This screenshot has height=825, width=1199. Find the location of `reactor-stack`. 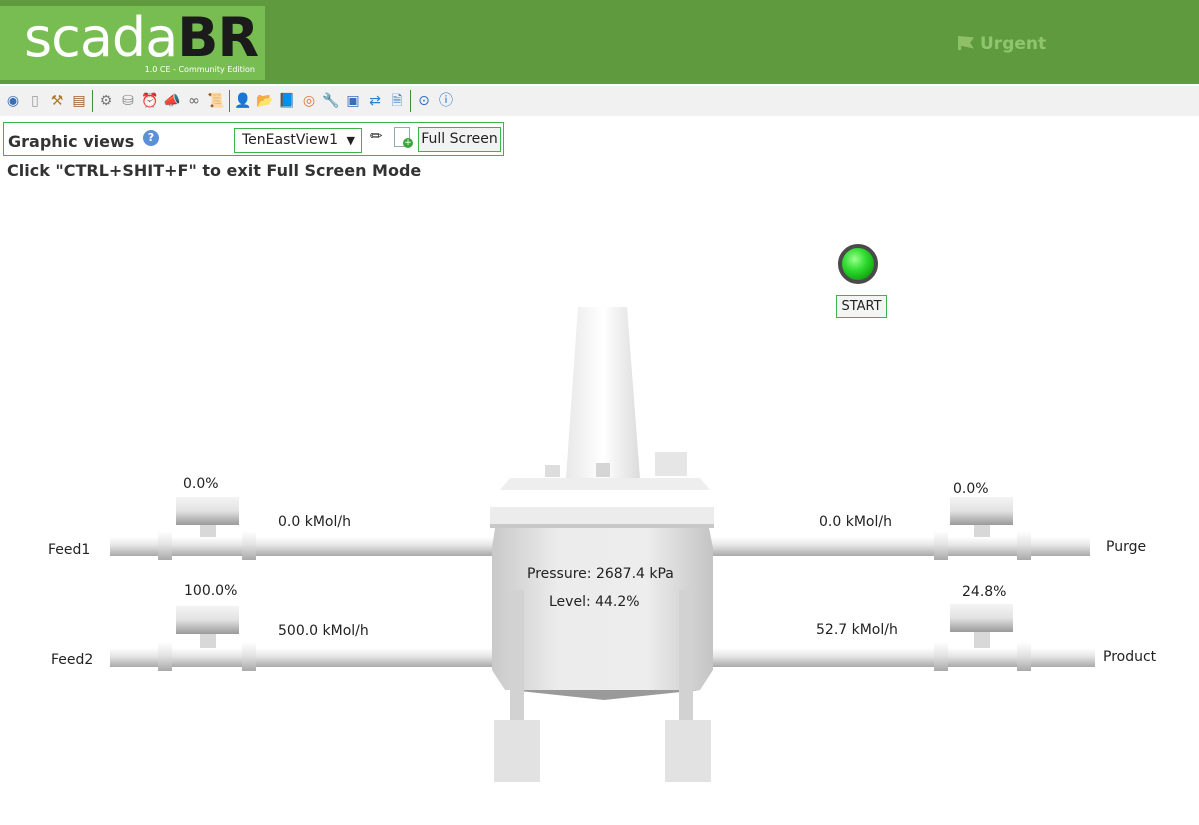

reactor-stack is located at coordinates (605, 398).